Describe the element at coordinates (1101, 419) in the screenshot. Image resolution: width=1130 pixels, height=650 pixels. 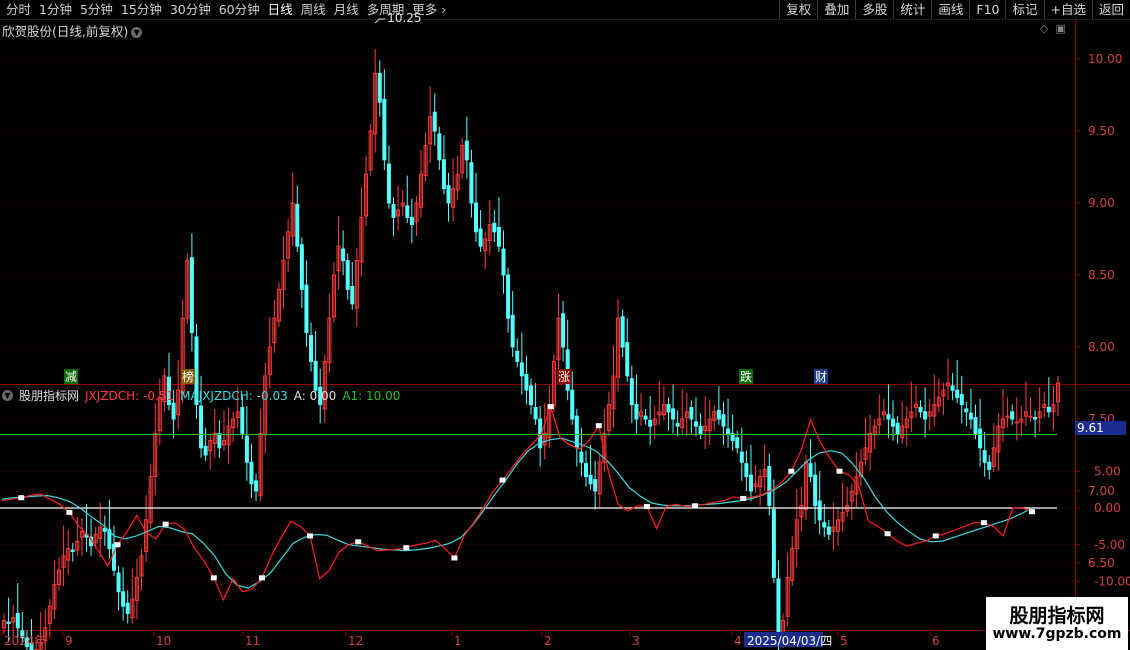
I see `price-tick-label: 7.50` at that location.